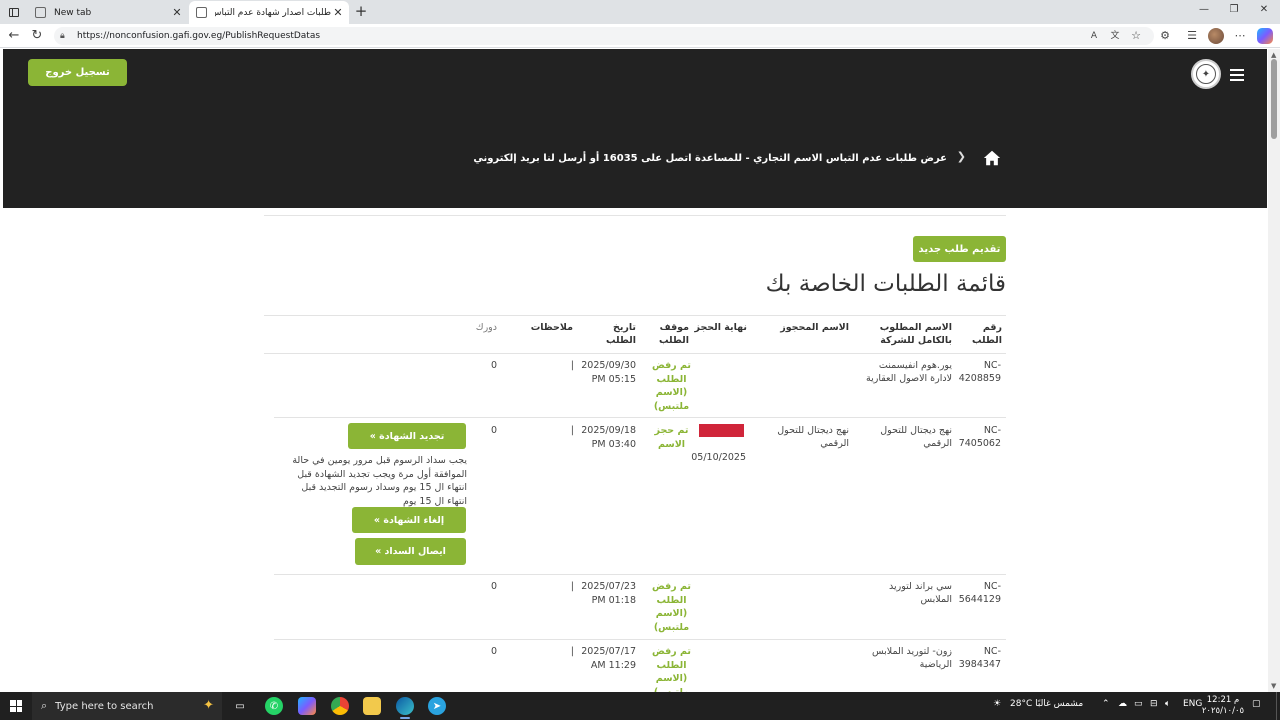 The height and width of the screenshot is (720, 1280). I want to click on chrome-icon, so click(340, 706).